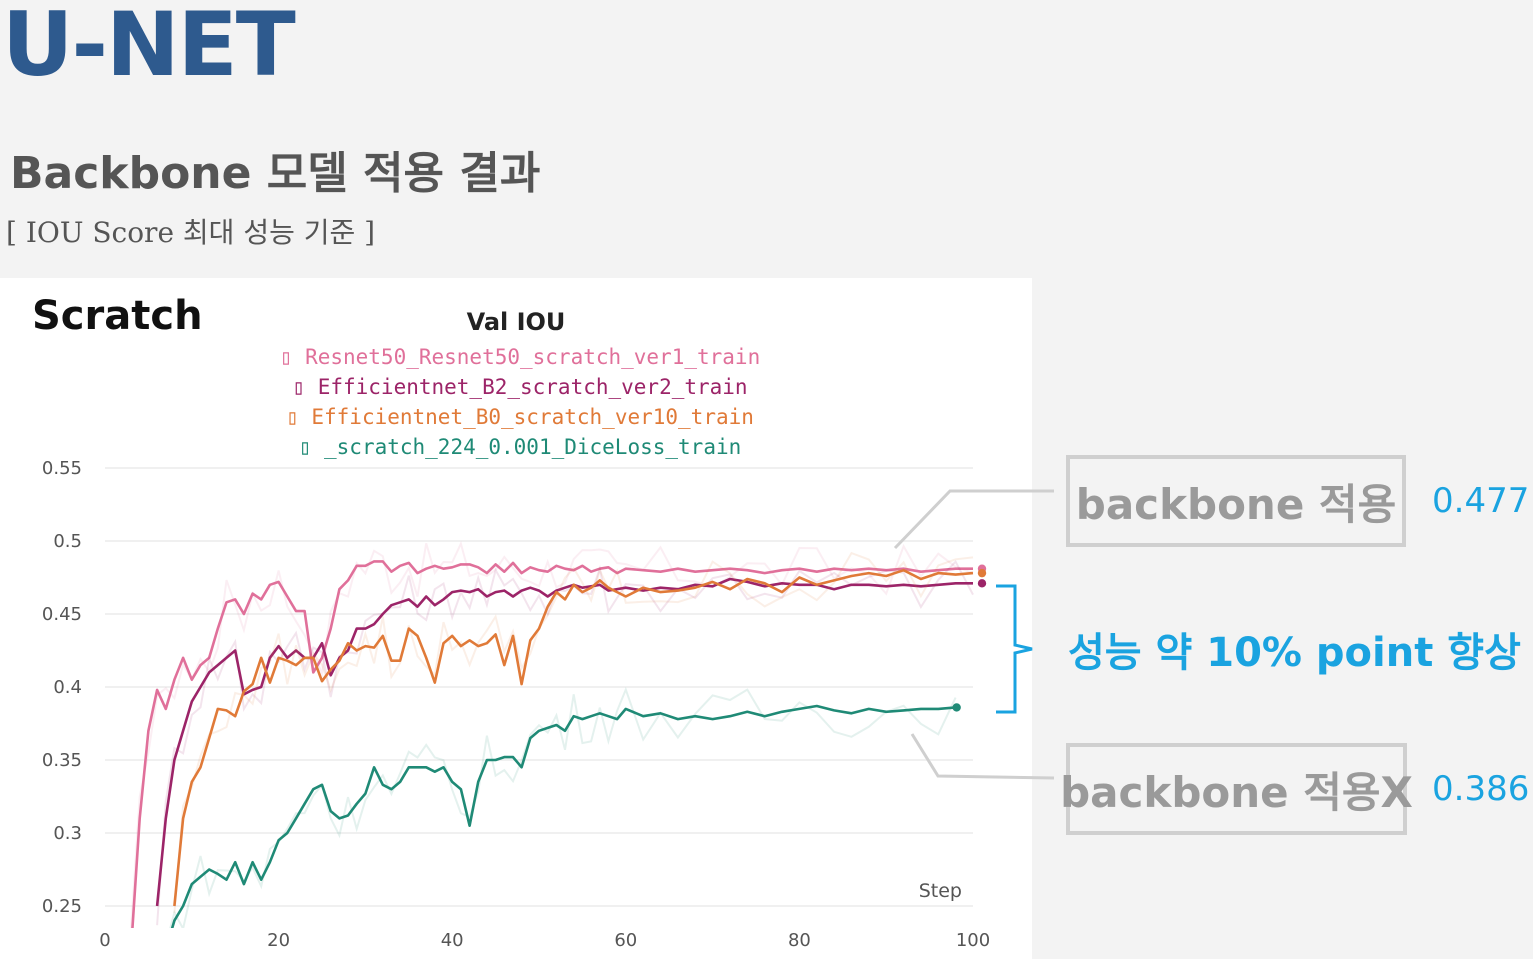  Describe the element at coordinates (520, 447) in the screenshot. I see `legend-item: ▯ _scratch_224_0.001_DiceLoss_train` at that location.